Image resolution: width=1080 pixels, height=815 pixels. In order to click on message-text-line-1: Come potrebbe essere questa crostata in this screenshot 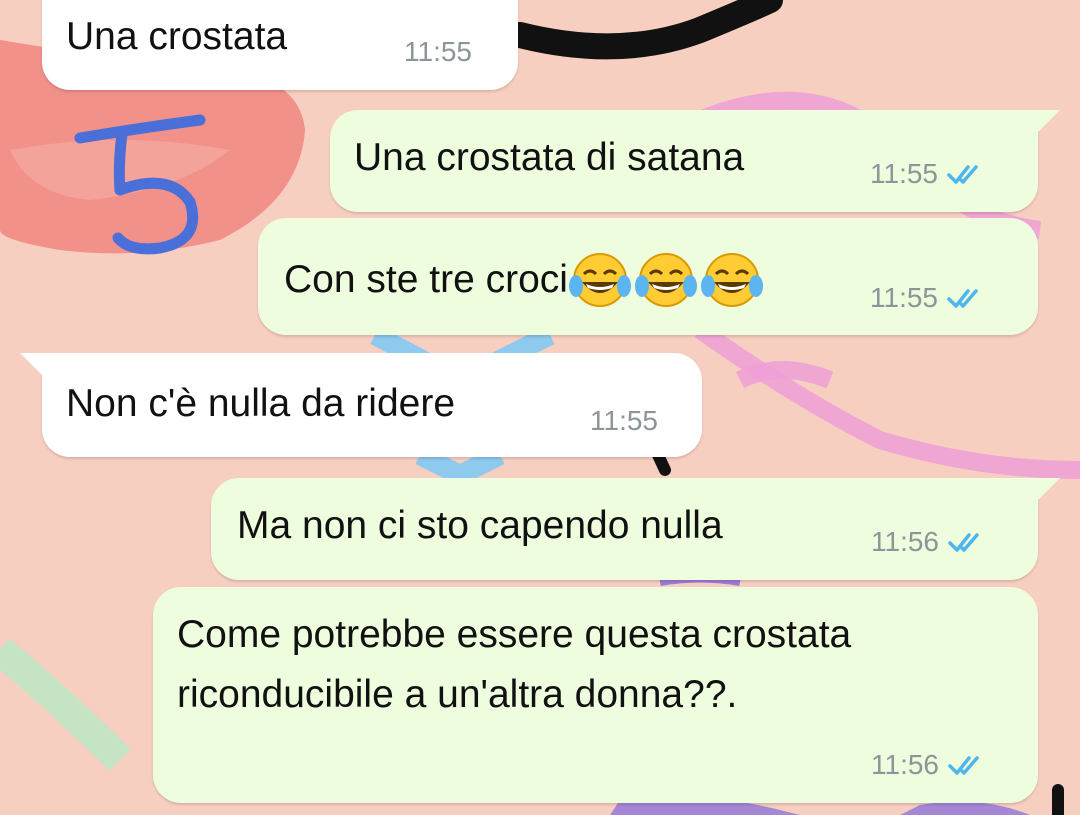, I will do `click(514, 634)`.